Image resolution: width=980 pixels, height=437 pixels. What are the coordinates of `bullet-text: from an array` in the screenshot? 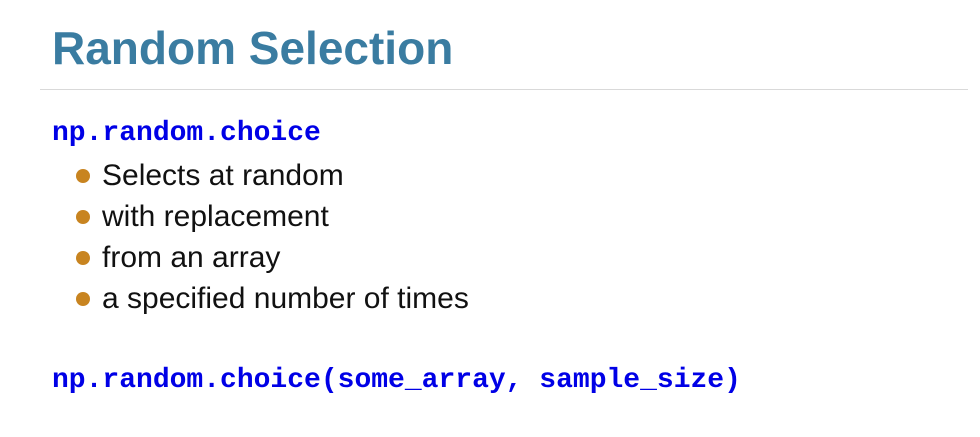 It's located at (191, 257).